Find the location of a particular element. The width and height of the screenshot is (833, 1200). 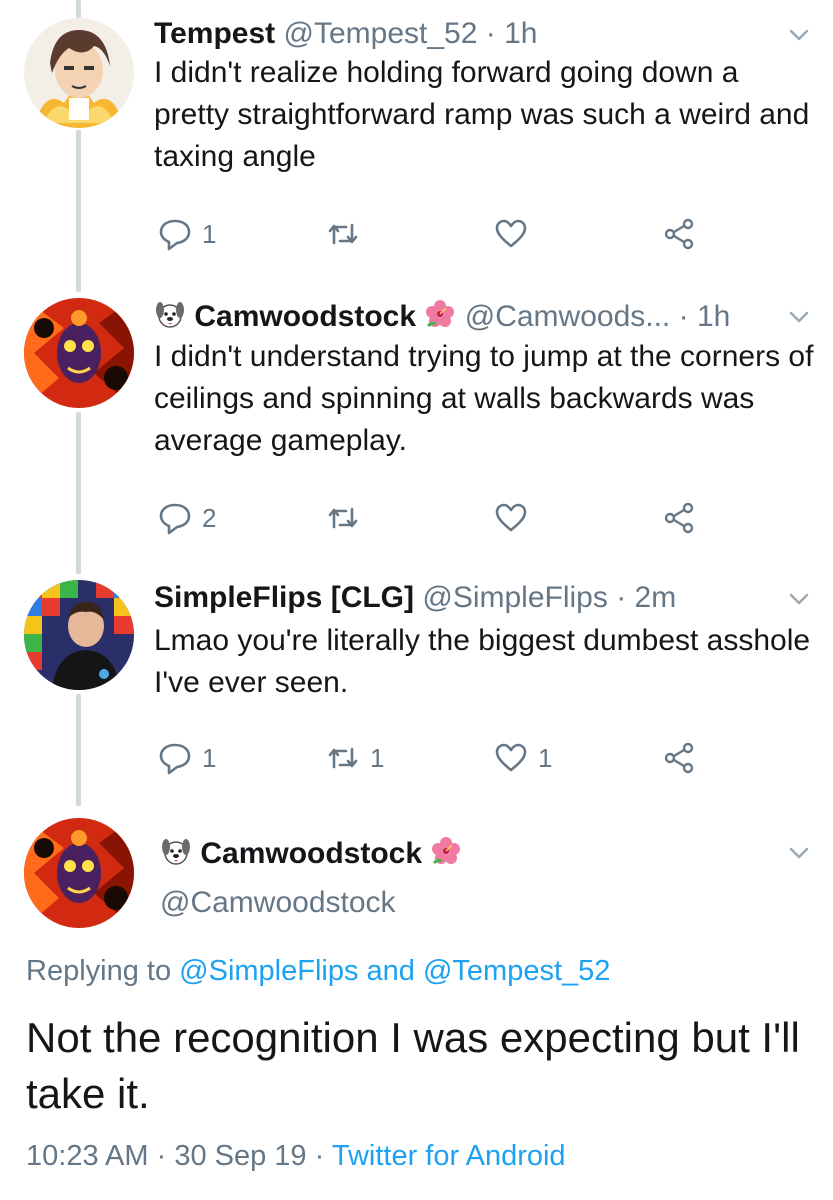

replying-to: Replying to @SimpleFlips and @Tempest_52 is located at coordinates (318, 971).